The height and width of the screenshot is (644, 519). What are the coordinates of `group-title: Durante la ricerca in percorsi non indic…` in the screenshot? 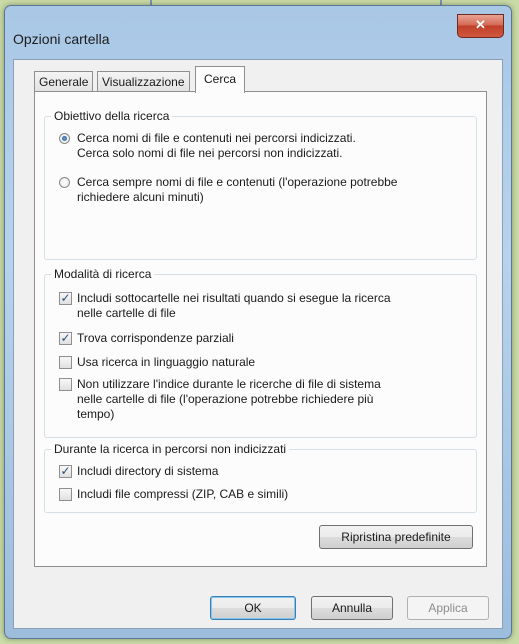 It's located at (170, 449).